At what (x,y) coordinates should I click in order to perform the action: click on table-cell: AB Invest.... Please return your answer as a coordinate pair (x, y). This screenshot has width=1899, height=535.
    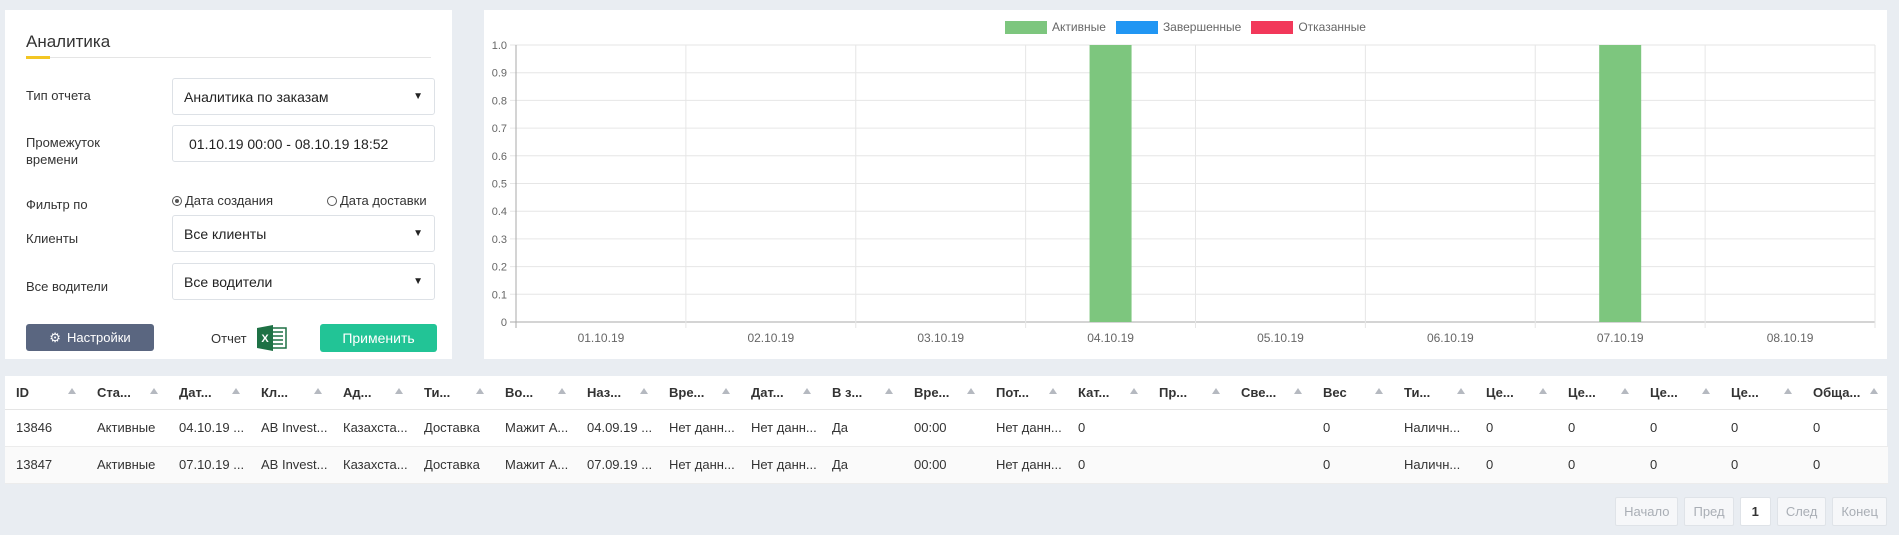
    Looking at the image, I should click on (291, 465).